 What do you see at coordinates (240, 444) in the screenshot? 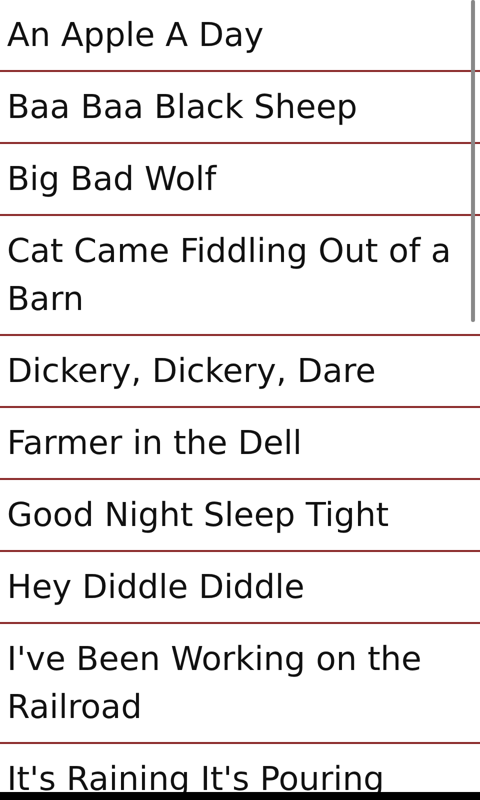
I see `song-list-item: Farmer in the Dell` at bounding box center [240, 444].